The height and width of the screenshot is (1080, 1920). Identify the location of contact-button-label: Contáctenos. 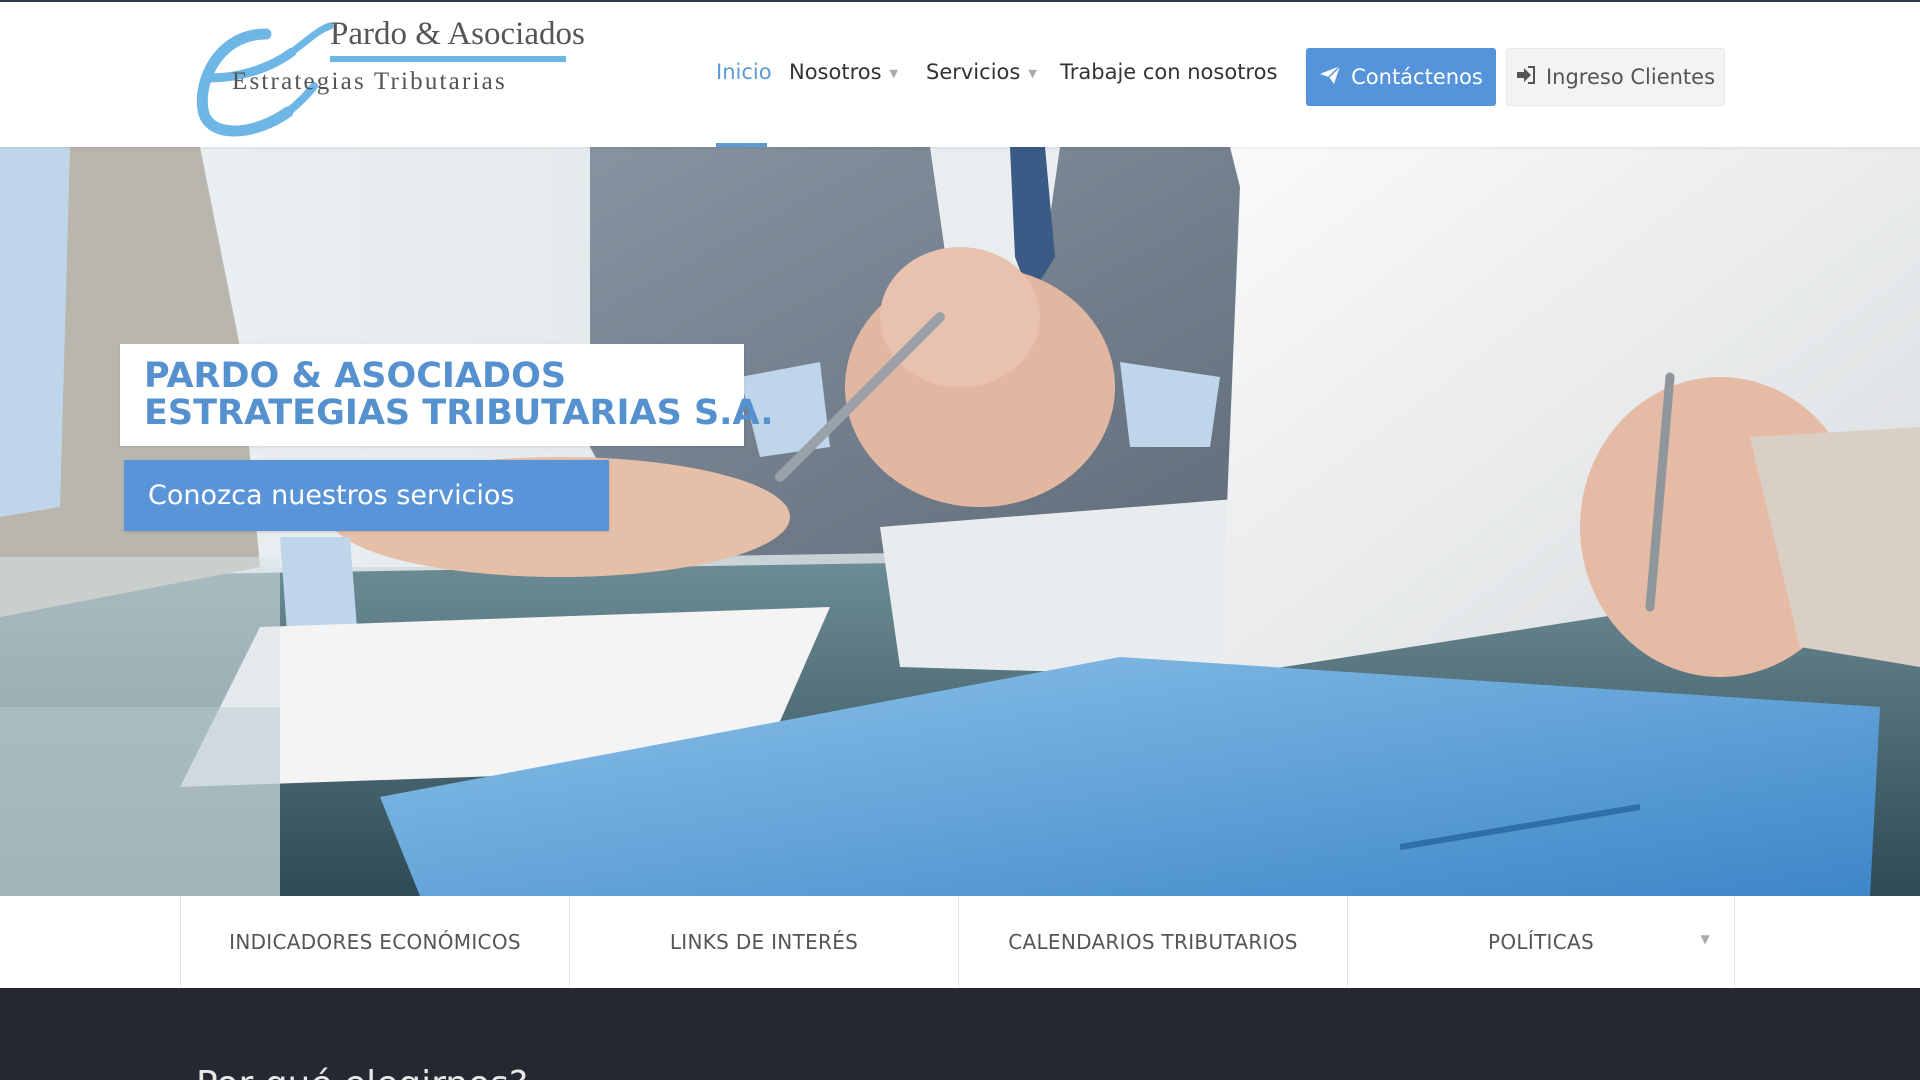
(1417, 77).